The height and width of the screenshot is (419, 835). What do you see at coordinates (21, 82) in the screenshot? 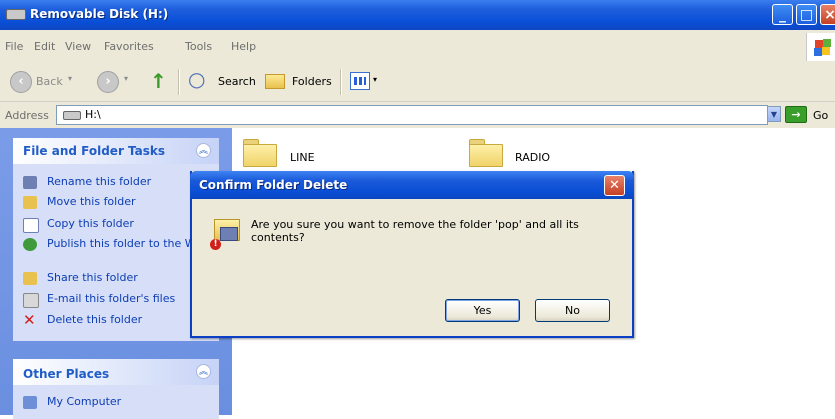
I see `back-arrow-icon: ‹` at bounding box center [21, 82].